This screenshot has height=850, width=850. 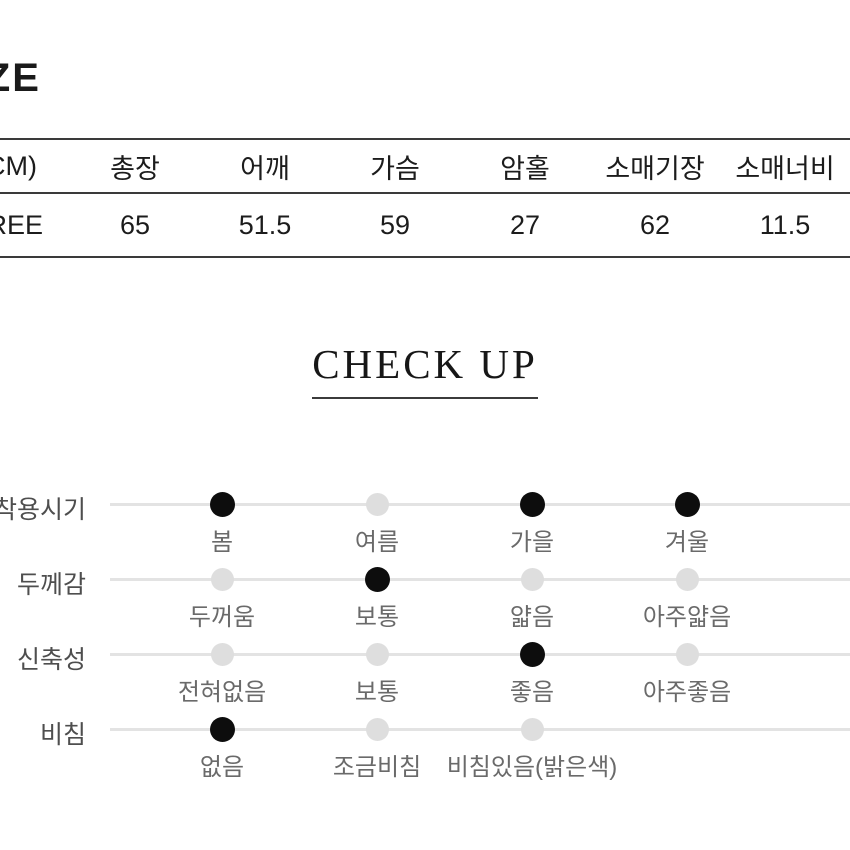 I want to click on table-cell: FREE, so click(x=21, y=224).